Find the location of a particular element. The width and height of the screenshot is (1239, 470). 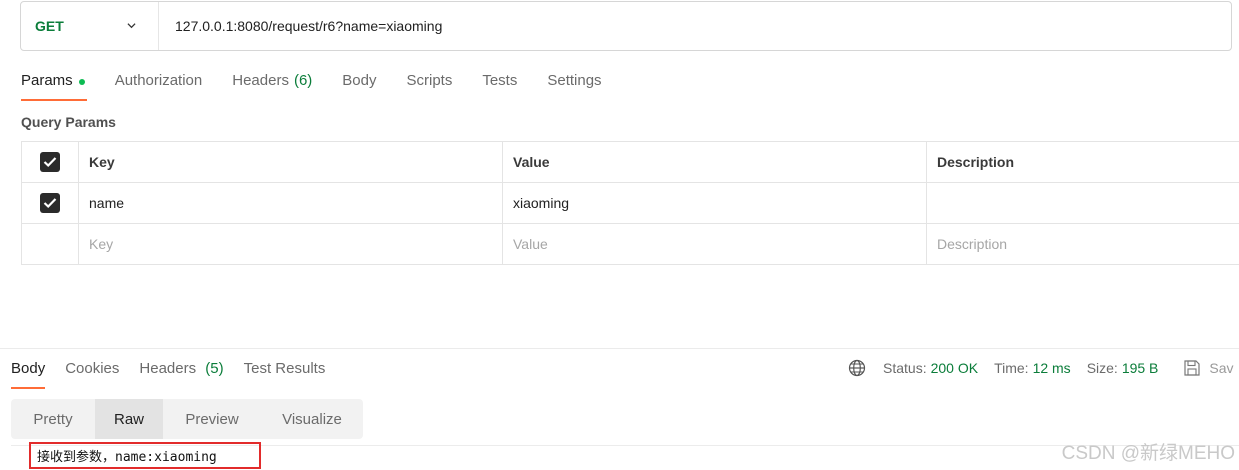

mode-preview-label: Preview is located at coordinates (212, 419).